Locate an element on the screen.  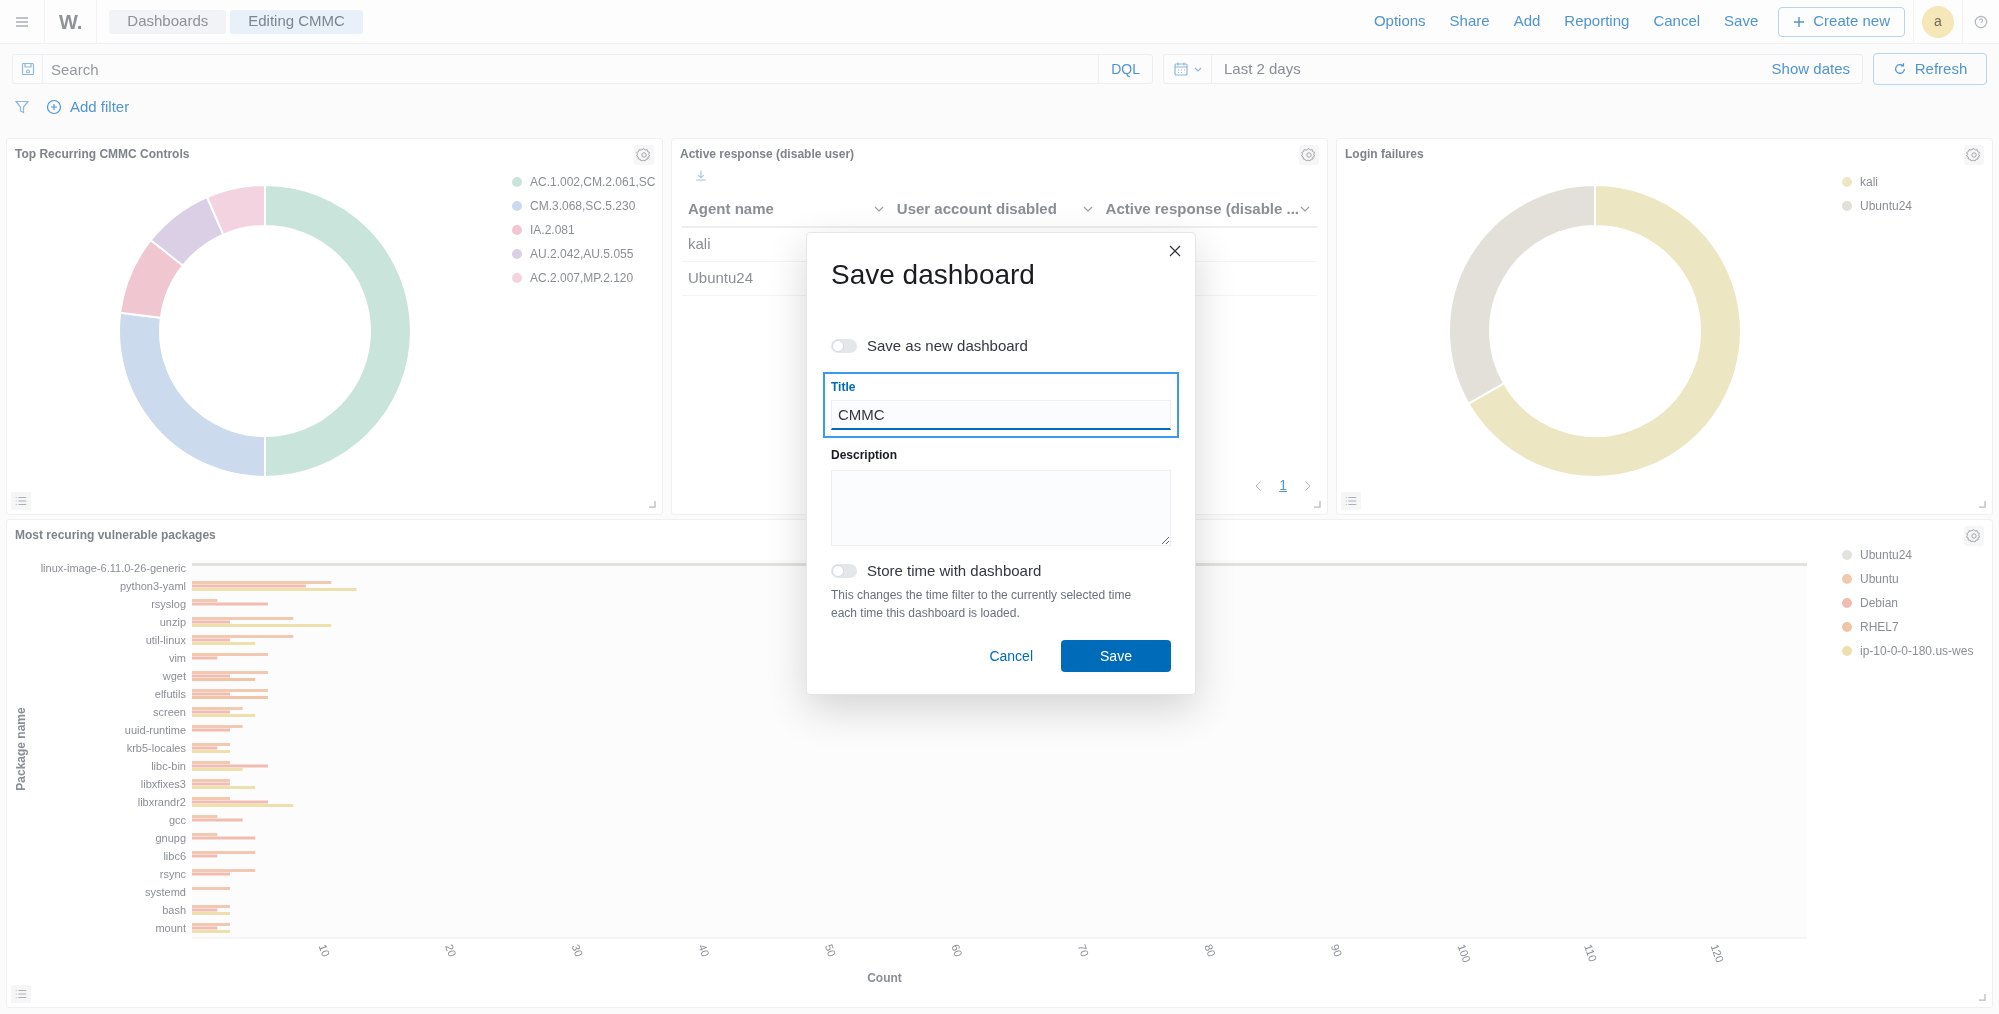
user-avatar: a is located at coordinates (1938, 21).